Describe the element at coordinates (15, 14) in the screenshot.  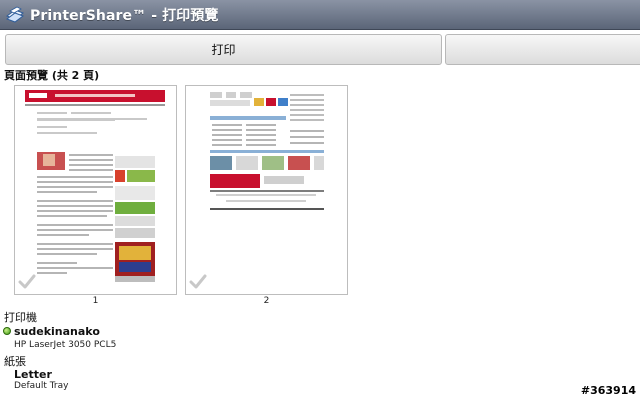
I see `printershare-app-icon` at that location.